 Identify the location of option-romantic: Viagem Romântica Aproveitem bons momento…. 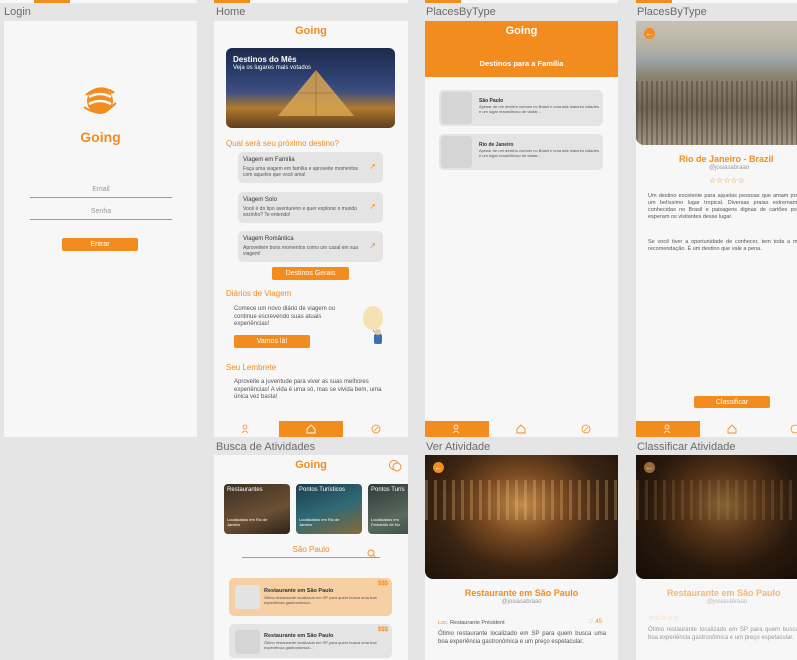
(310, 246).